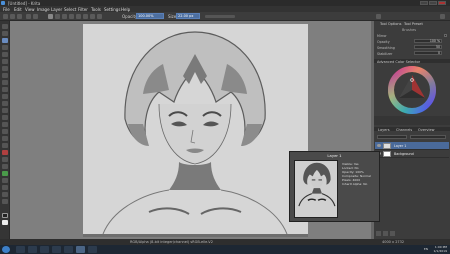 Image resolution: width=450 pixels, height=254 pixels. Describe the element at coordinates (195, 235) in the screenshot. I see `horizontal-scrollbar` at that location.